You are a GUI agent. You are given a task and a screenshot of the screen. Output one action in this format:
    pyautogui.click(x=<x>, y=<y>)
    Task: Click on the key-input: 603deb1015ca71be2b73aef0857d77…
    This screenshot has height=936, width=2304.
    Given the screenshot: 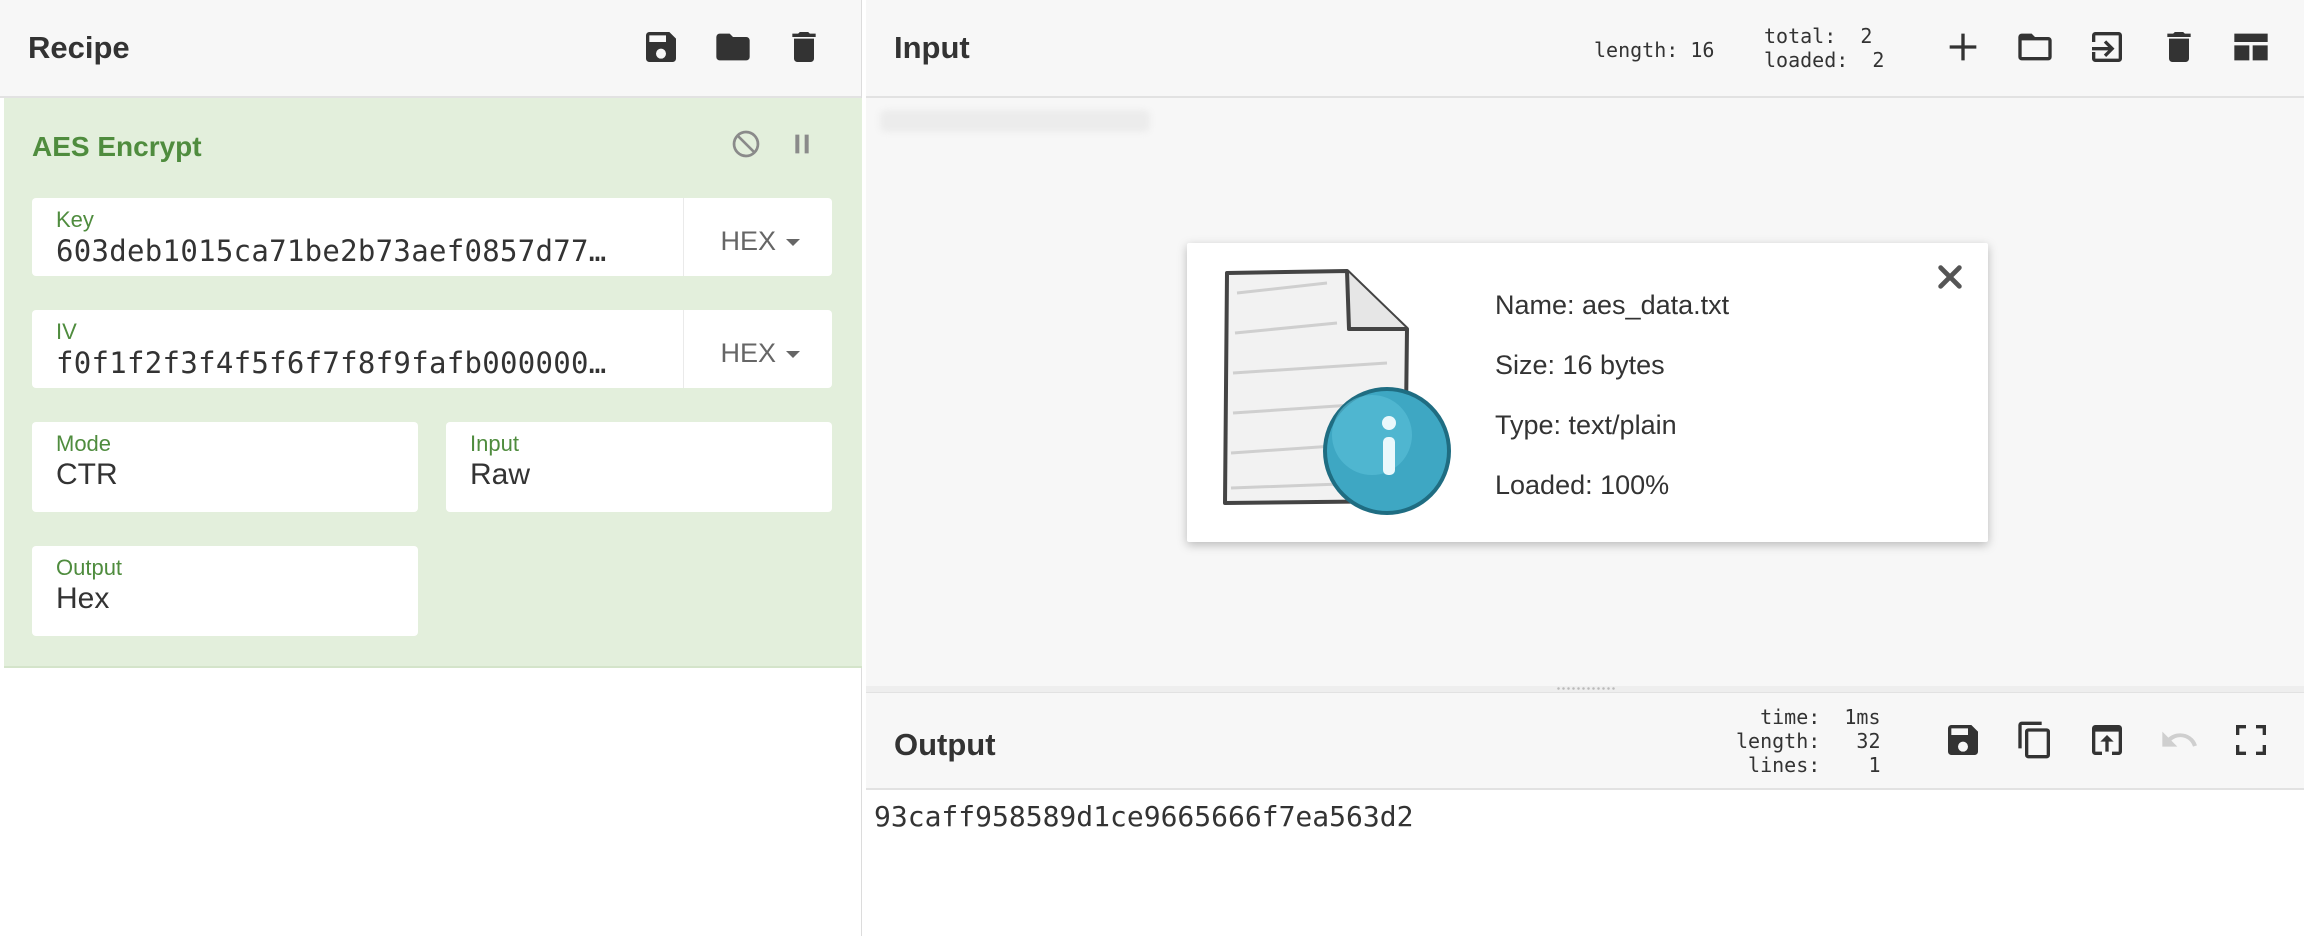 What is the action you would take?
    pyautogui.click(x=366, y=251)
    